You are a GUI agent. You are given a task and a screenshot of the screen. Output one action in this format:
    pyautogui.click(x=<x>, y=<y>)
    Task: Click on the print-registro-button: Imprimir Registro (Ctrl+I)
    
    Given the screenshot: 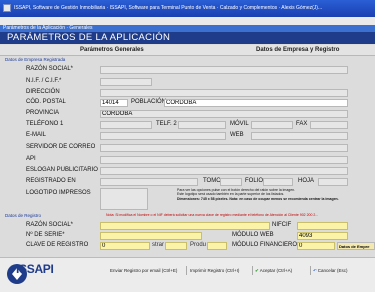 What is the action you would take?
    pyautogui.click(x=214, y=270)
    